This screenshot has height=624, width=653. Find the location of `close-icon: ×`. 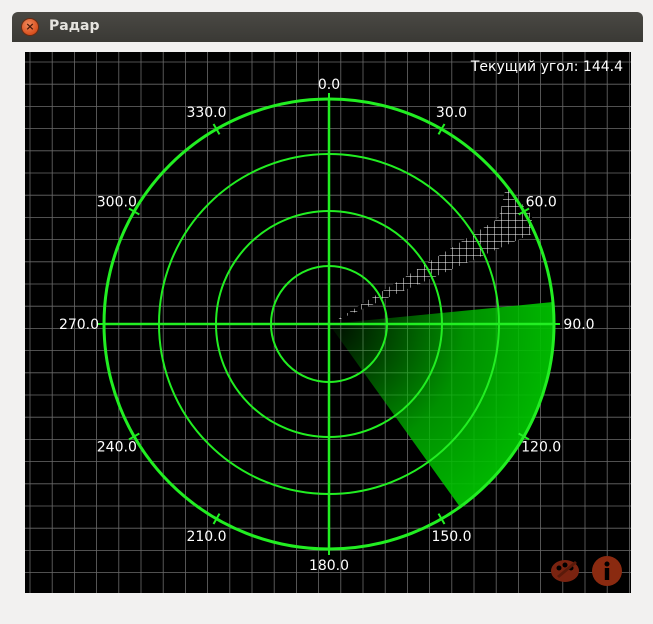

close-icon: × is located at coordinates (30, 26).